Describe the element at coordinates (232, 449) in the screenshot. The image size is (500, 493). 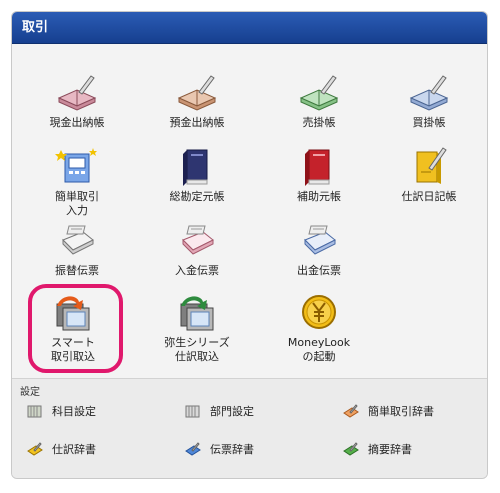
I see `slip-dictionary-label: 伝票辞書` at that location.